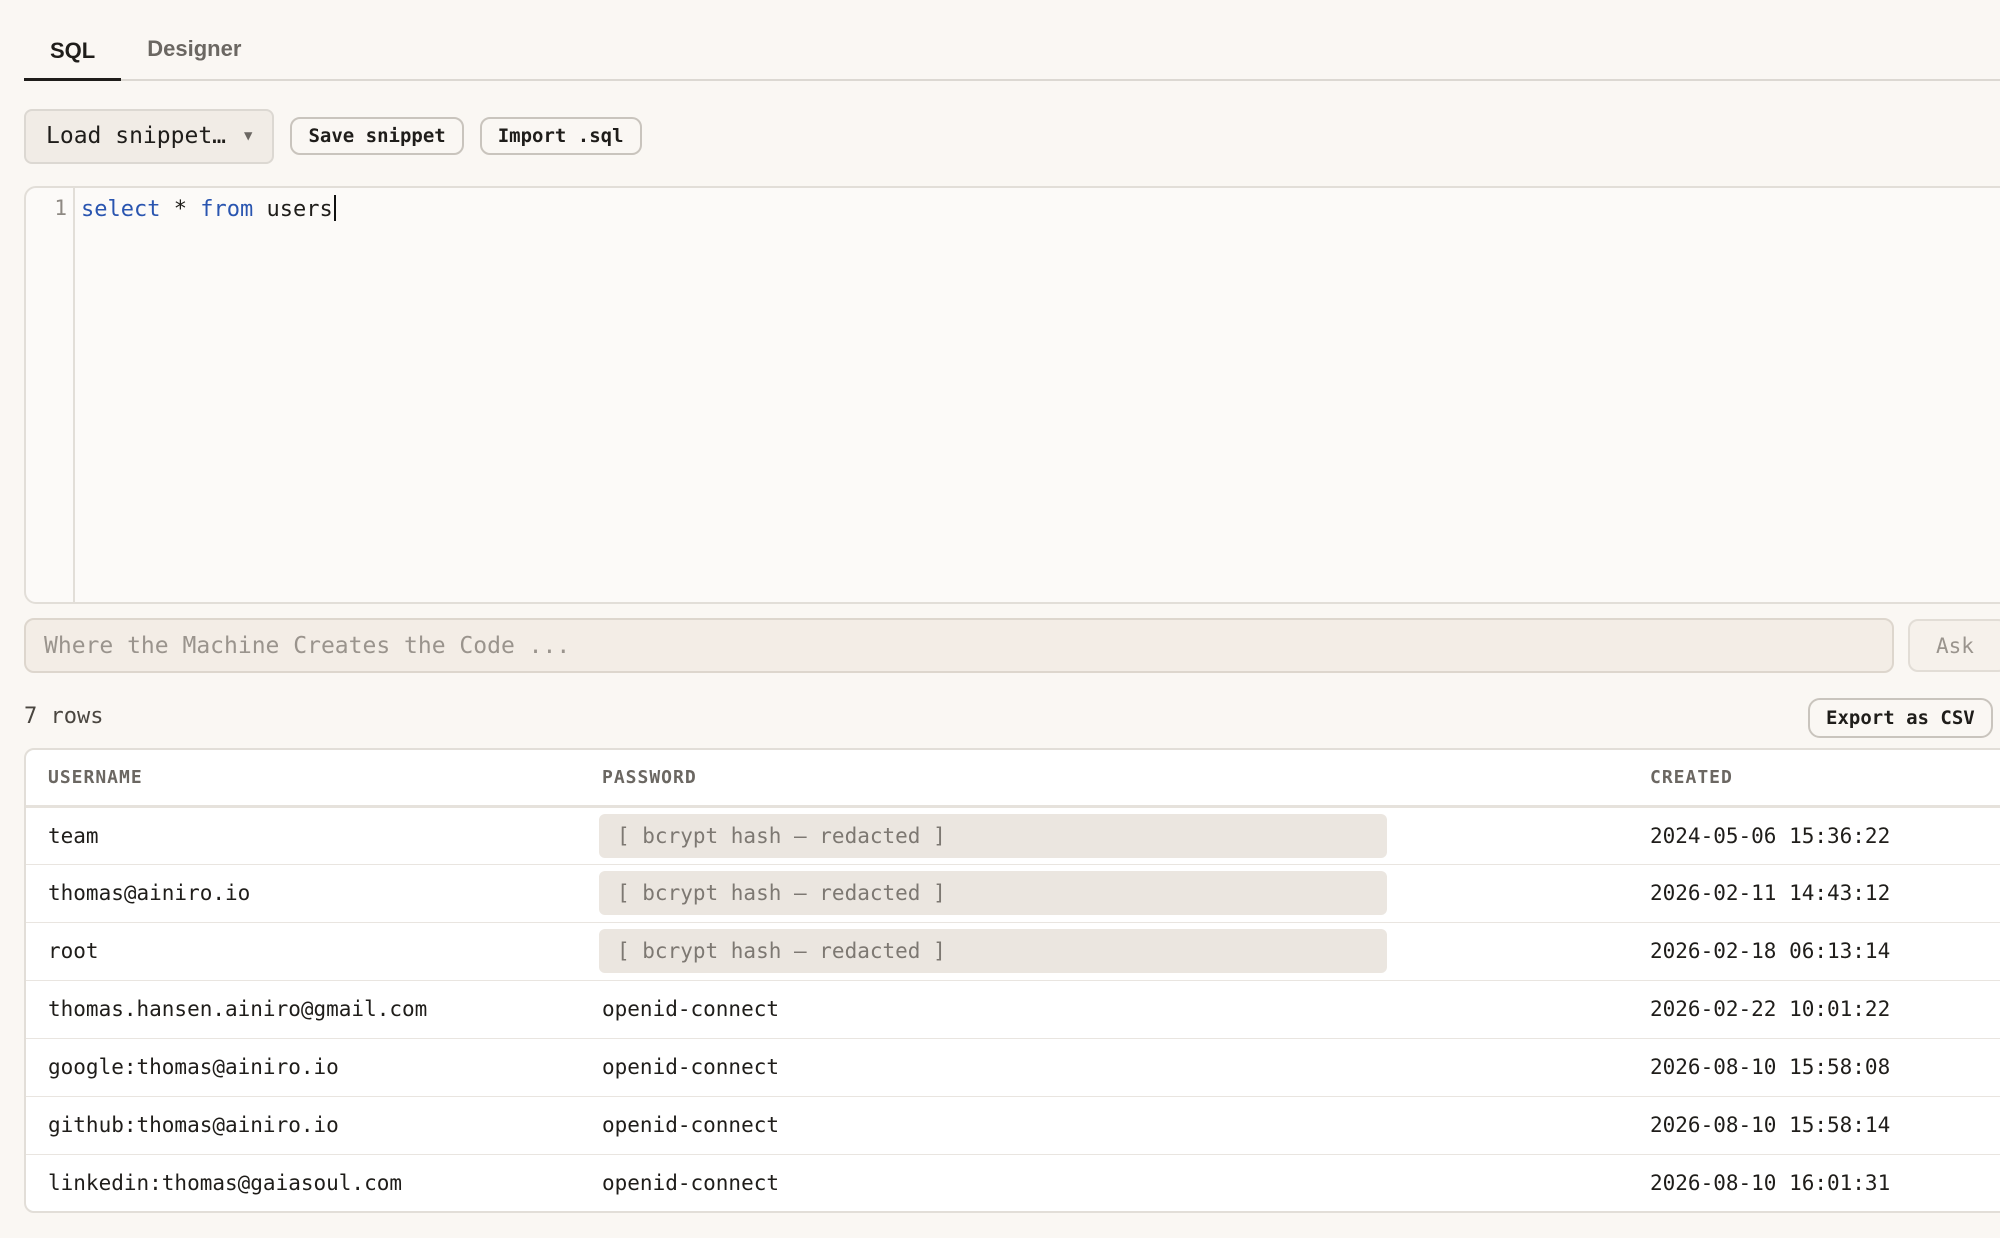 Image resolution: width=2000 pixels, height=1238 pixels. What do you see at coordinates (303, 893) in the screenshot?
I see `cell-username: thomas@ainiro.io` at bounding box center [303, 893].